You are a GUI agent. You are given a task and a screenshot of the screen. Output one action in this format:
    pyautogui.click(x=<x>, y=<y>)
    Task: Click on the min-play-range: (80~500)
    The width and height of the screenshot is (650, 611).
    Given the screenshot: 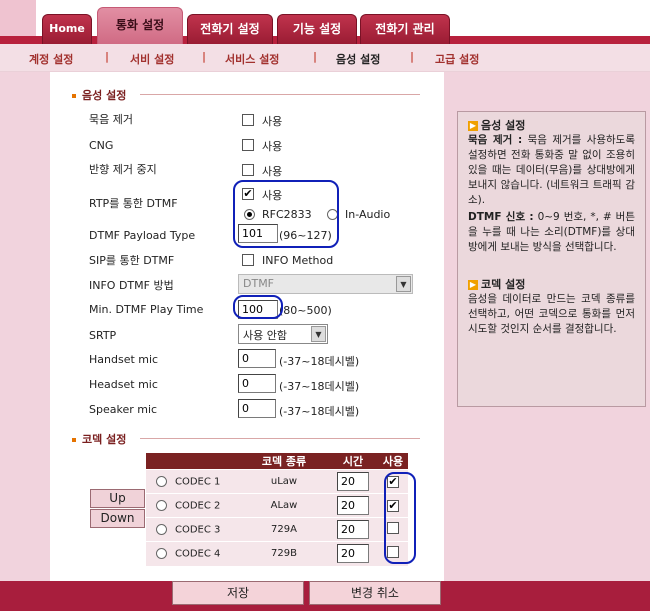 What is the action you would take?
    pyautogui.click(x=305, y=310)
    